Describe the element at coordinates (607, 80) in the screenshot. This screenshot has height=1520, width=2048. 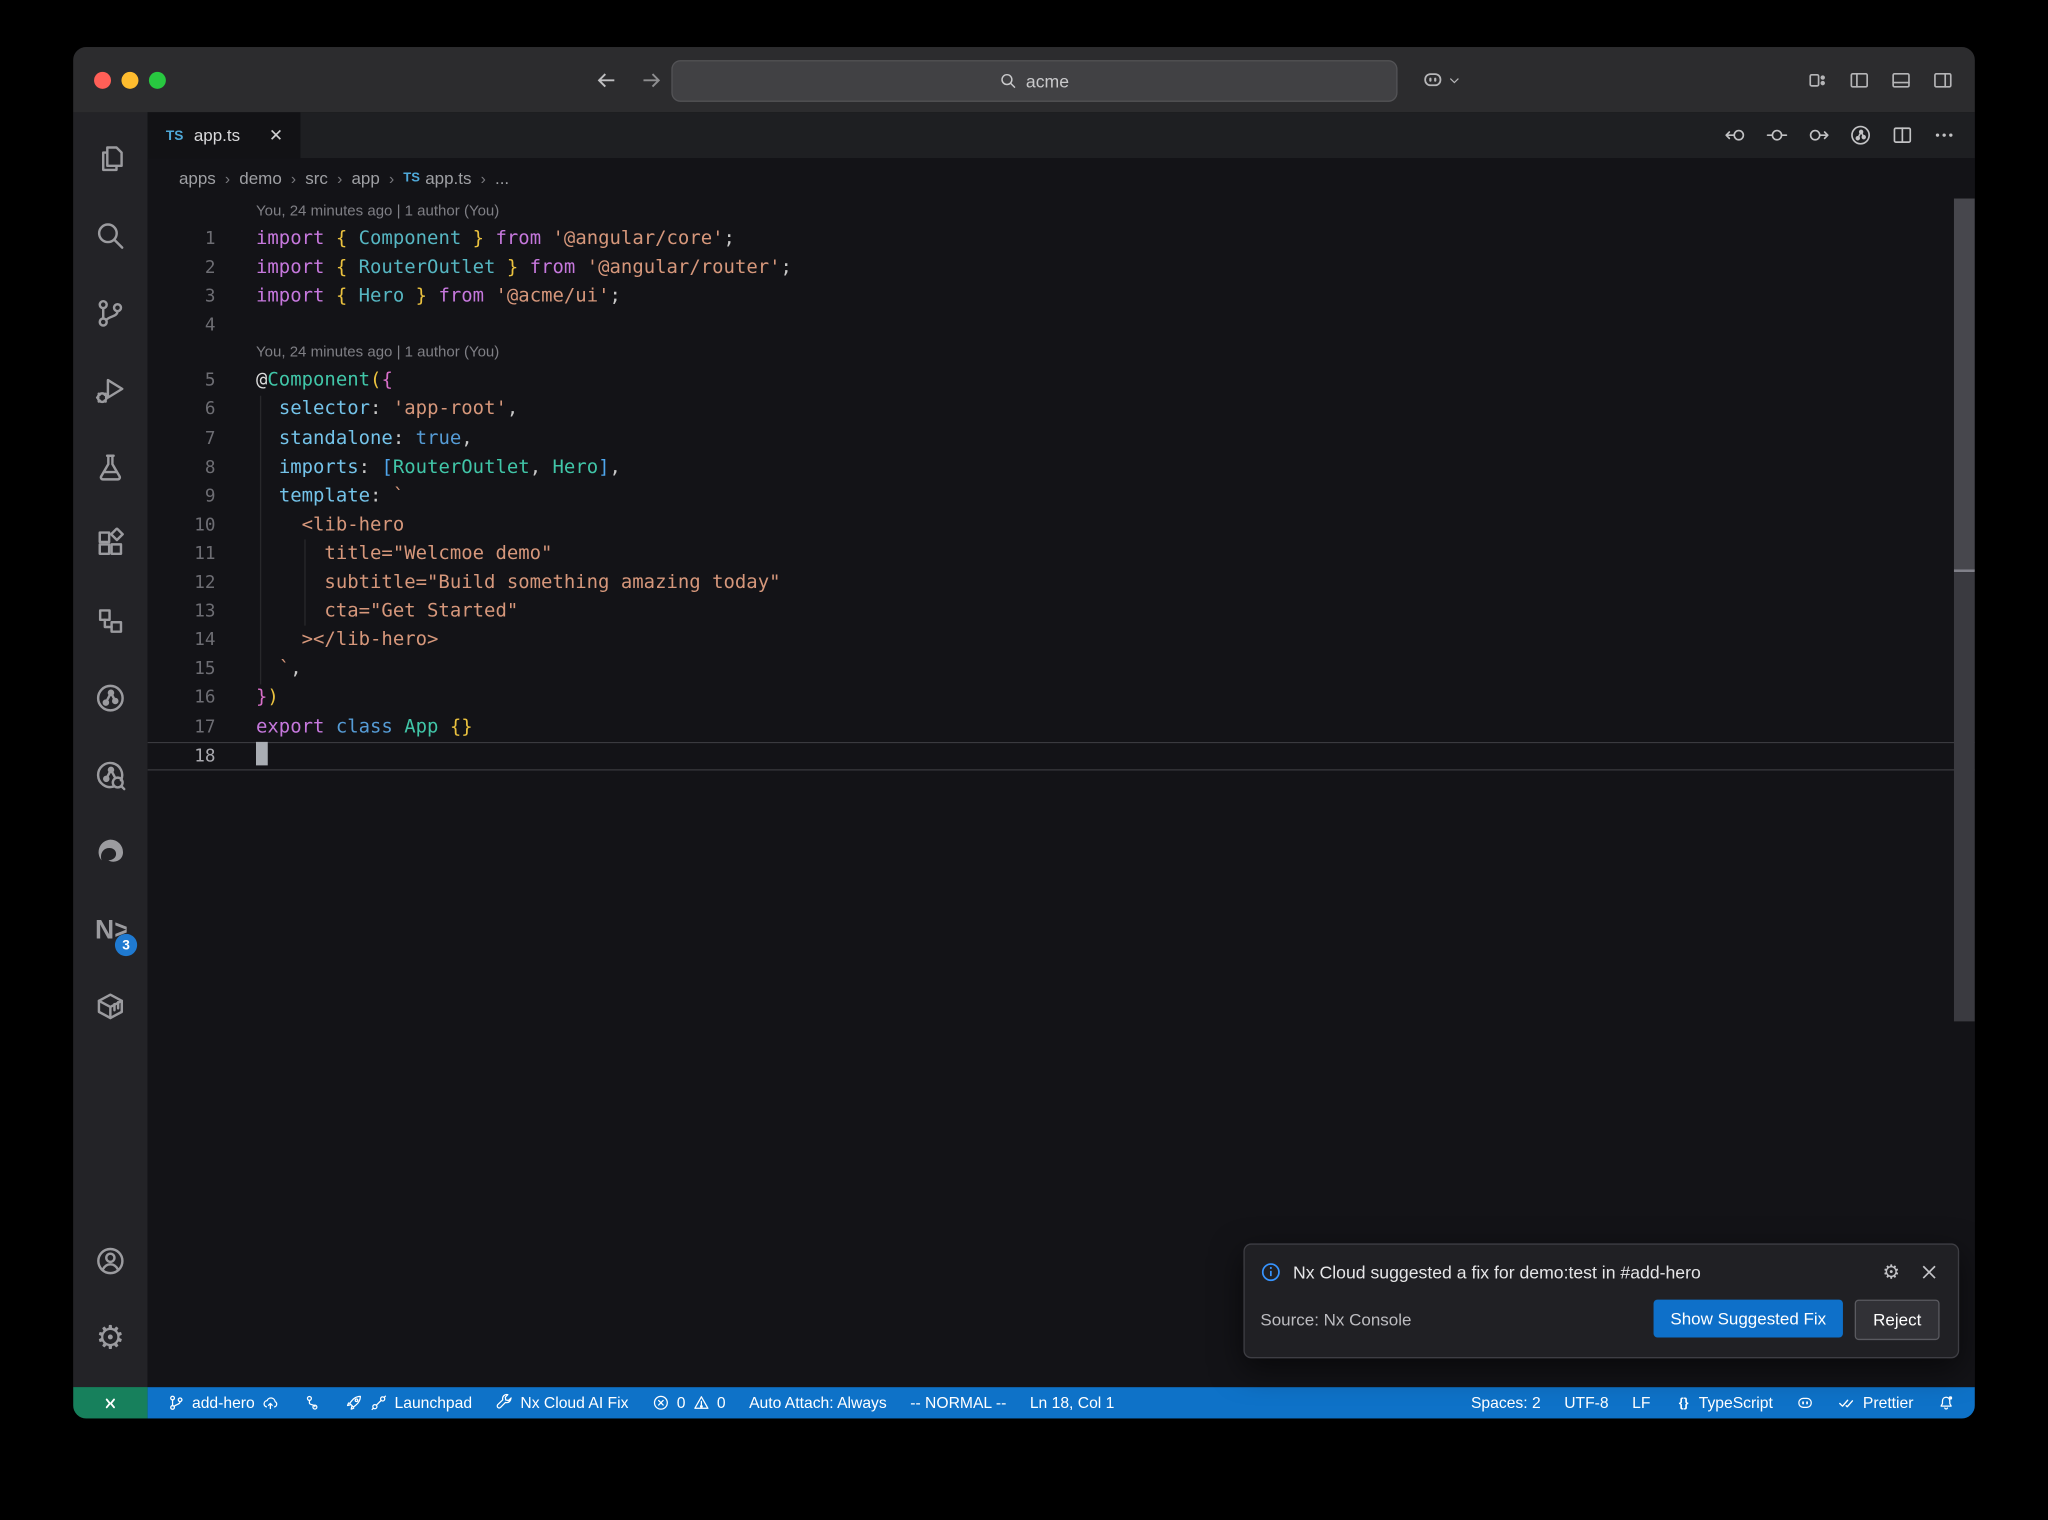
I see `back-arrow-icon` at that location.